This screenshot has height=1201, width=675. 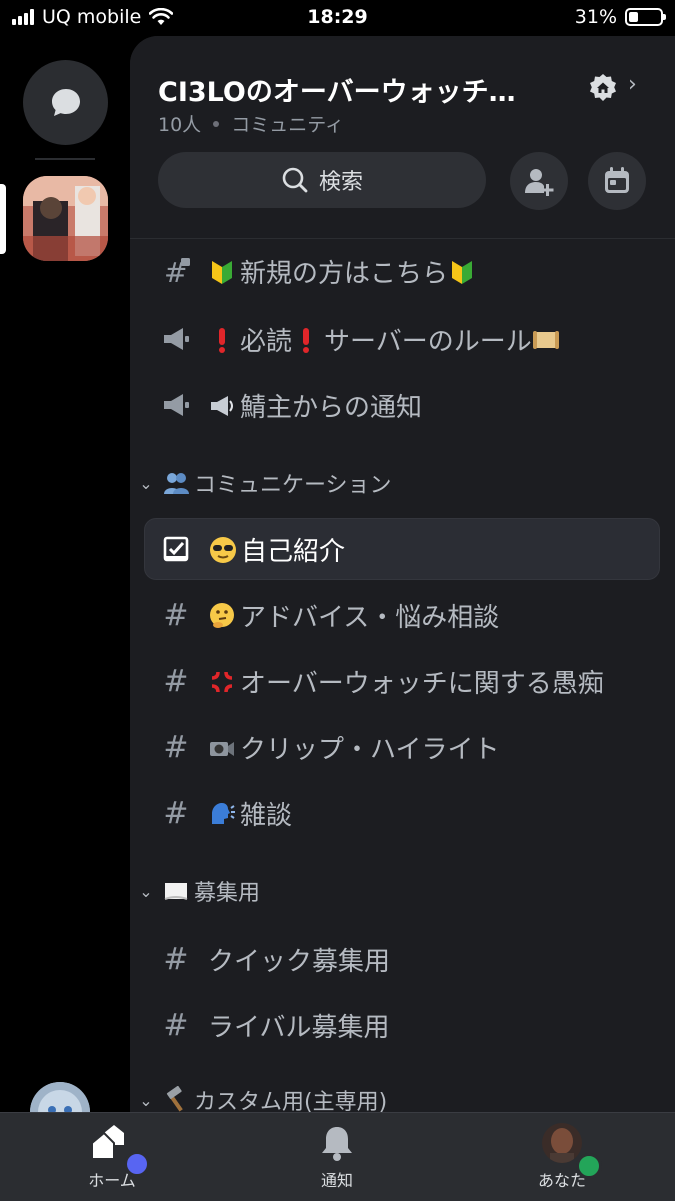 What do you see at coordinates (216, 123) in the screenshot?
I see `separator-dot` at bounding box center [216, 123].